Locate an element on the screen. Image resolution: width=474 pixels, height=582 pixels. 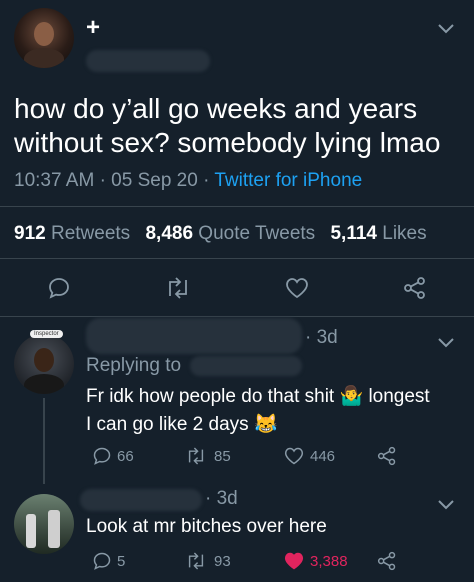
likes-label: Likes is located at coordinates (404, 233).